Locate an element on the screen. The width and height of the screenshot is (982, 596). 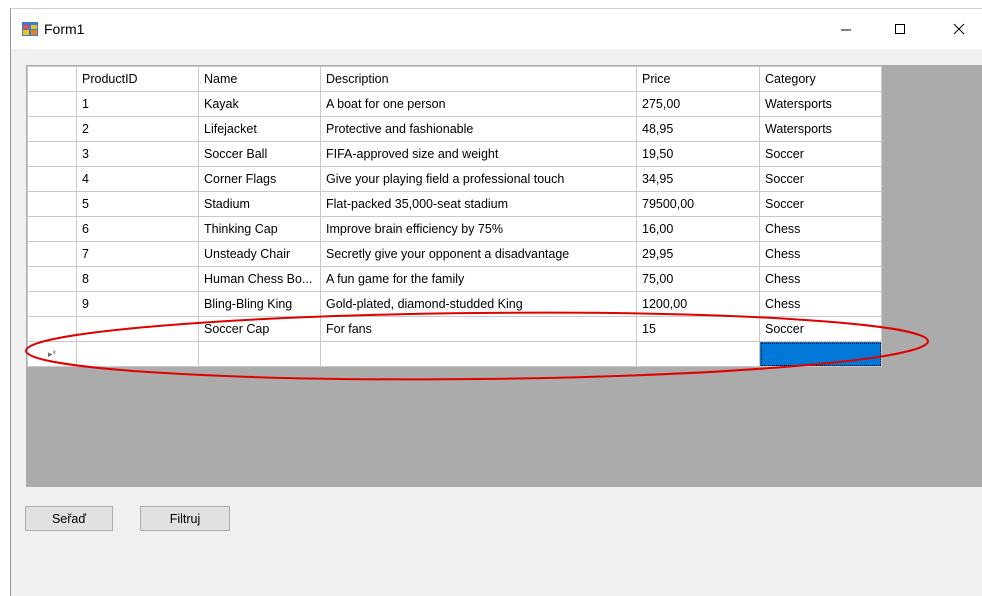
cell-name: Thinking Cap is located at coordinates (259, 229).